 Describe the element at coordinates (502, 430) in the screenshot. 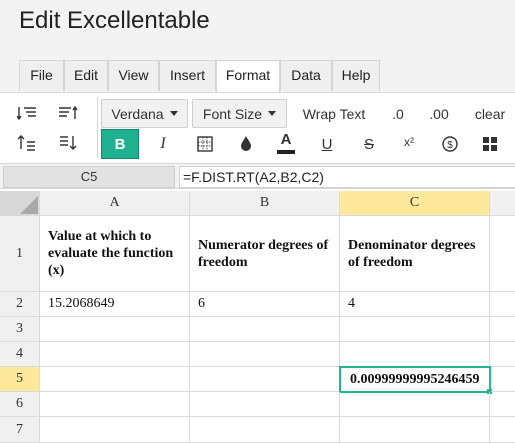

I see `cell-d7` at that location.